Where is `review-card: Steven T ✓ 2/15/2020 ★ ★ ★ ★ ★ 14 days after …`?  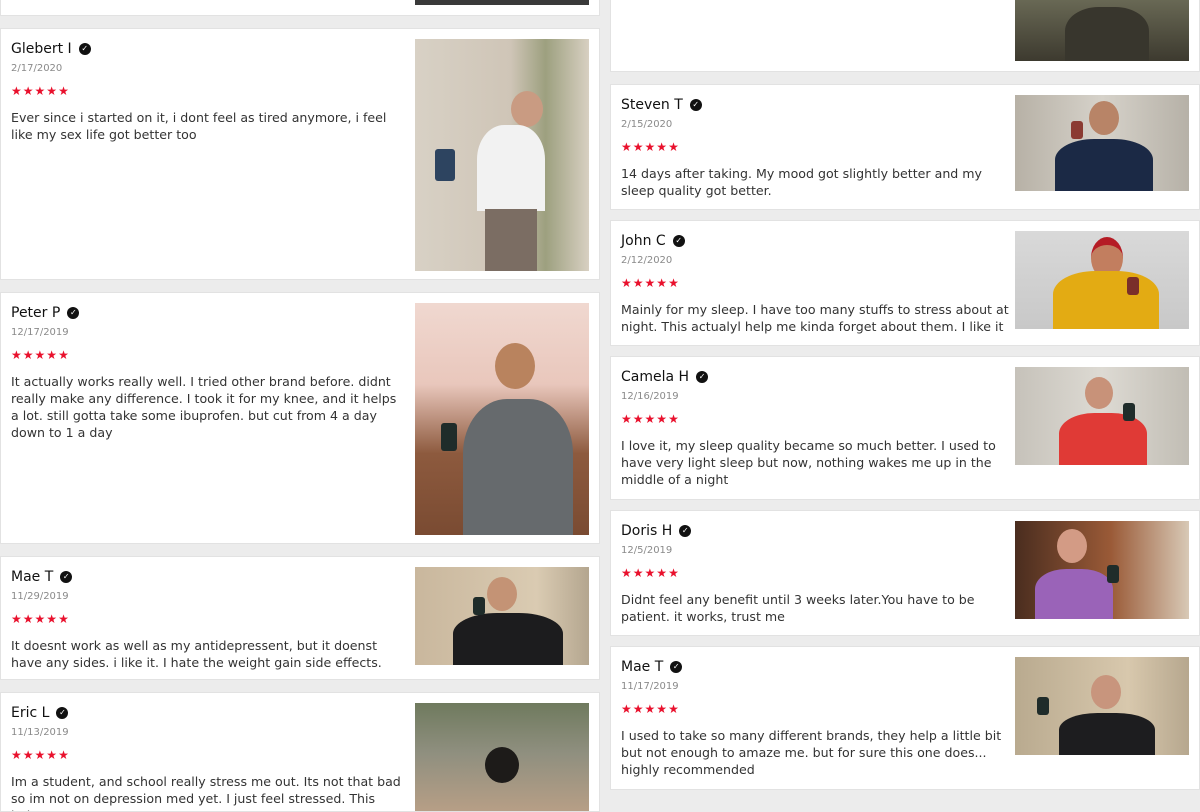 review-card: Steven T ✓ 2/15/2020 ★ ★ ★ ★ ★ 14 days after … is located at coordinates (905, 147).